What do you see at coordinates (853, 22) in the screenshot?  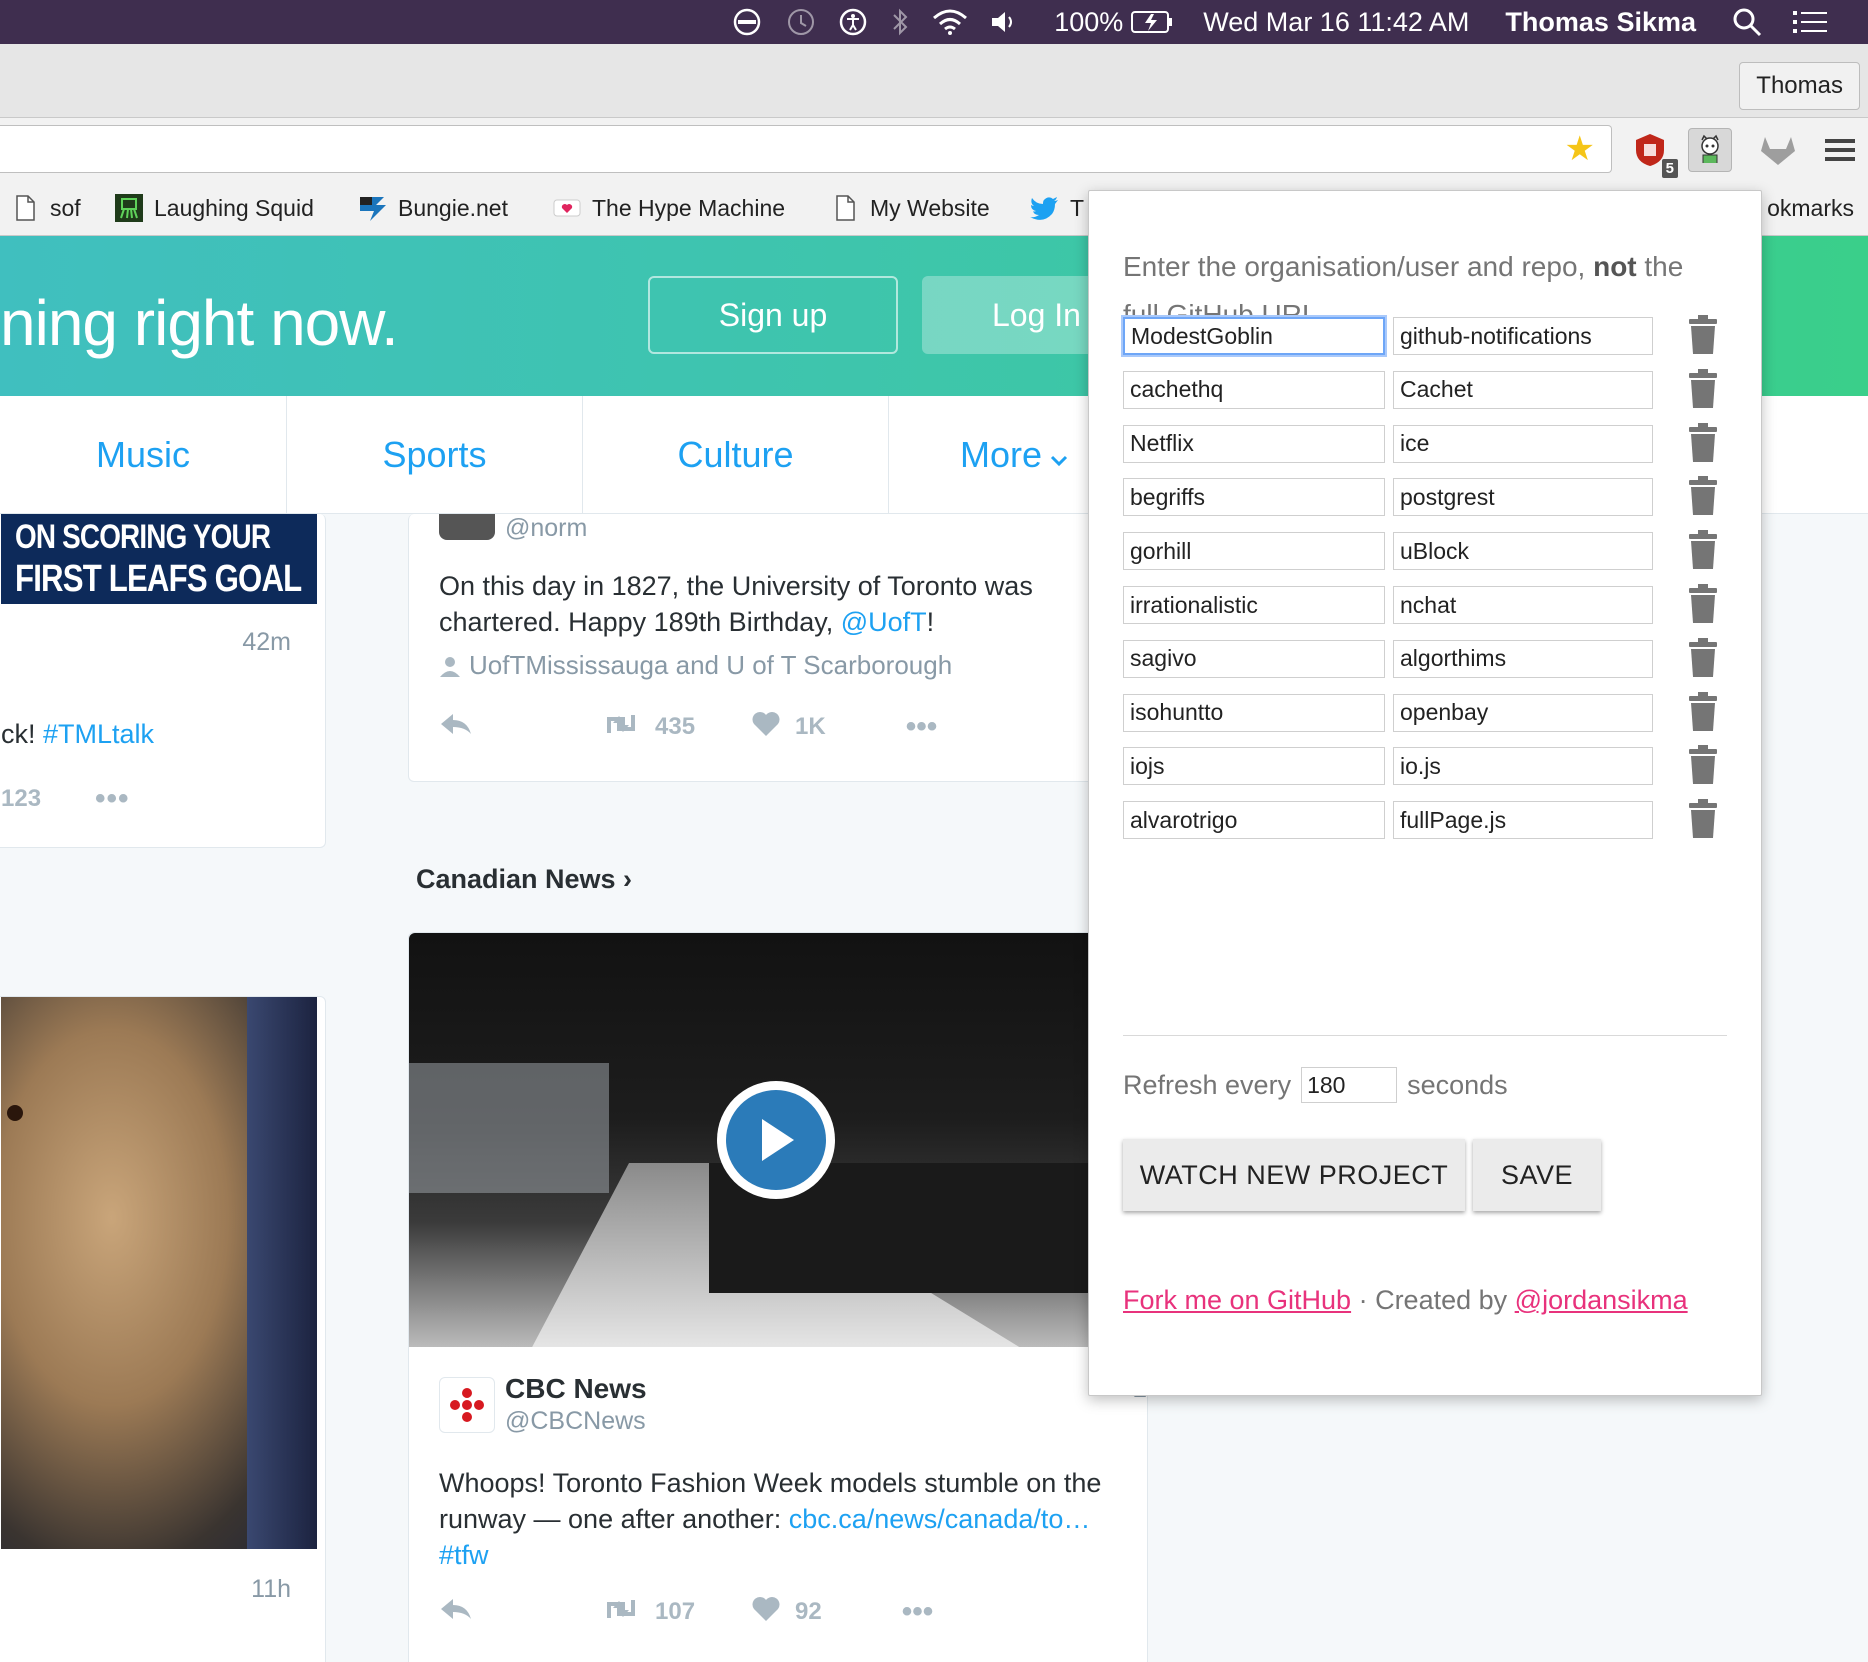 I see `accessibility-icon` at bounding box center [853, 22].